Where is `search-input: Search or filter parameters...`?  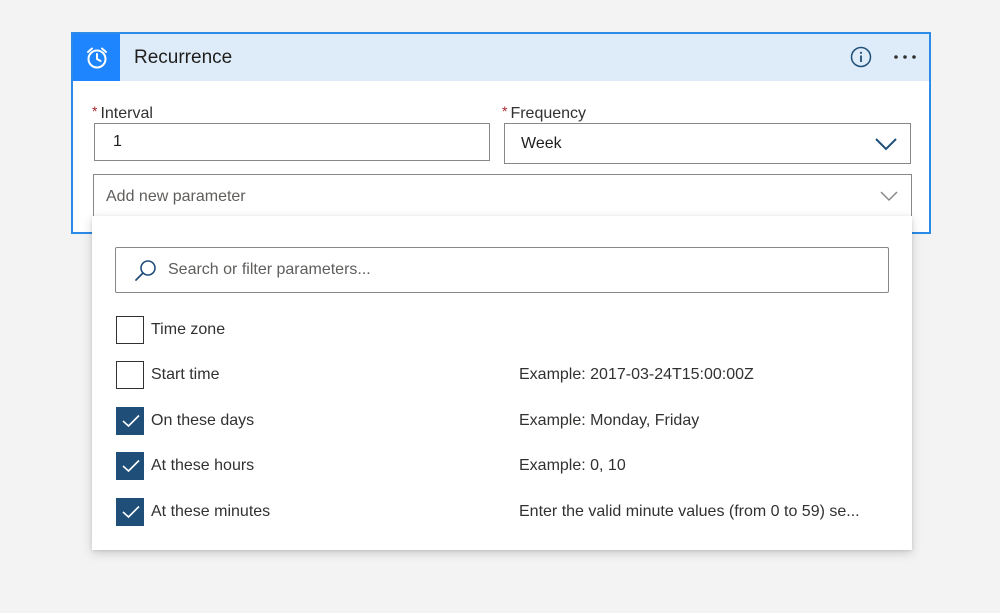 search-input: Search or filter parameters... is located at coordinates (502, 270).